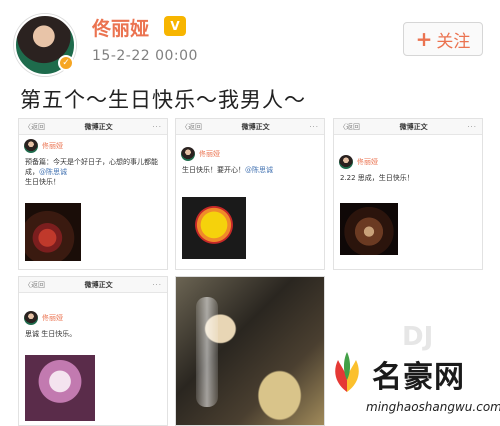  I want to click on mini-post-text: 2.22 思成，生日快乐！, so click(408, 178).